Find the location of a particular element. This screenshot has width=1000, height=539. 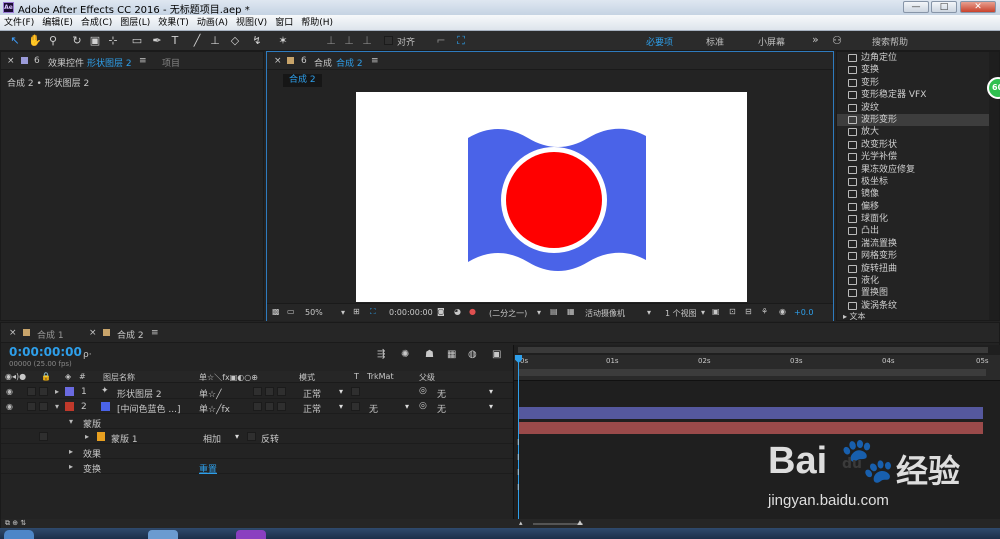

timeline-current-time: 0:00:00:00 is located at coordinates (45, 352).